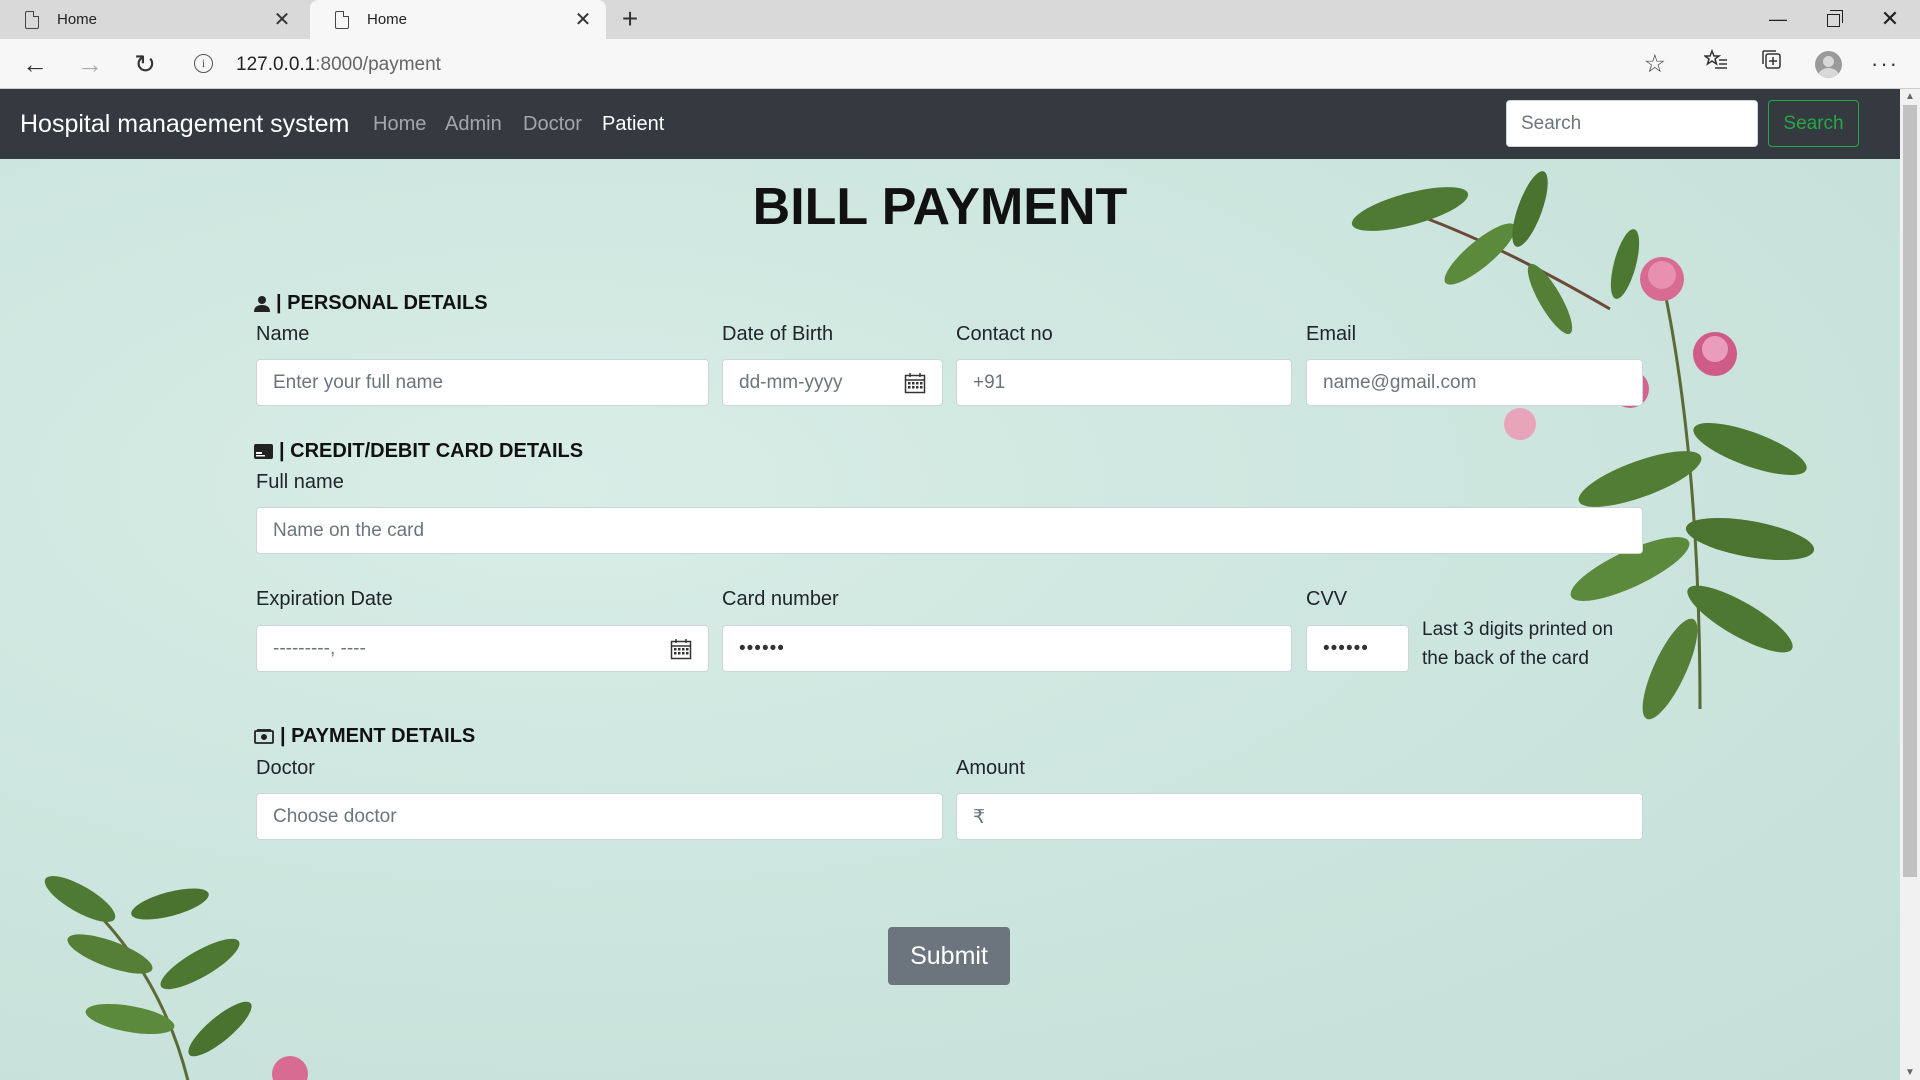  What do you see at coordinates (1299, 816) in the screenshot?
I see `amount-input: ₹` at bounding box center [1299, 816].